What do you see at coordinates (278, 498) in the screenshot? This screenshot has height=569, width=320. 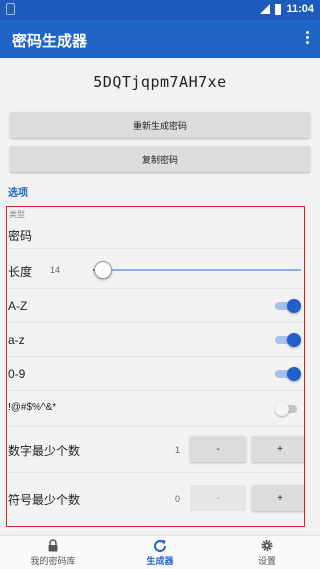 I see `min-symbols-increment-button: +` at bounding box center [278, 498].